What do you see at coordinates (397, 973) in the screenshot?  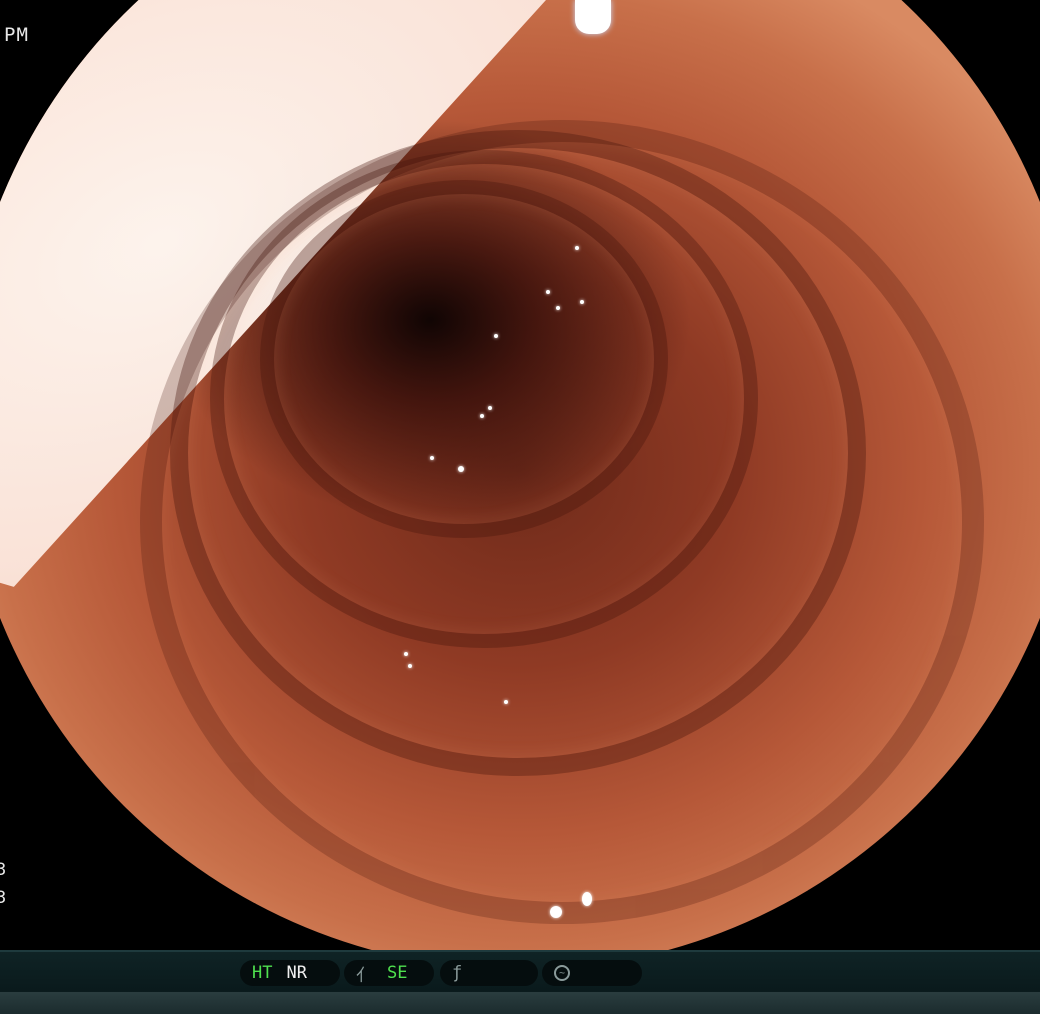 I see `se-label: SE` at bounding box center [397, 973].